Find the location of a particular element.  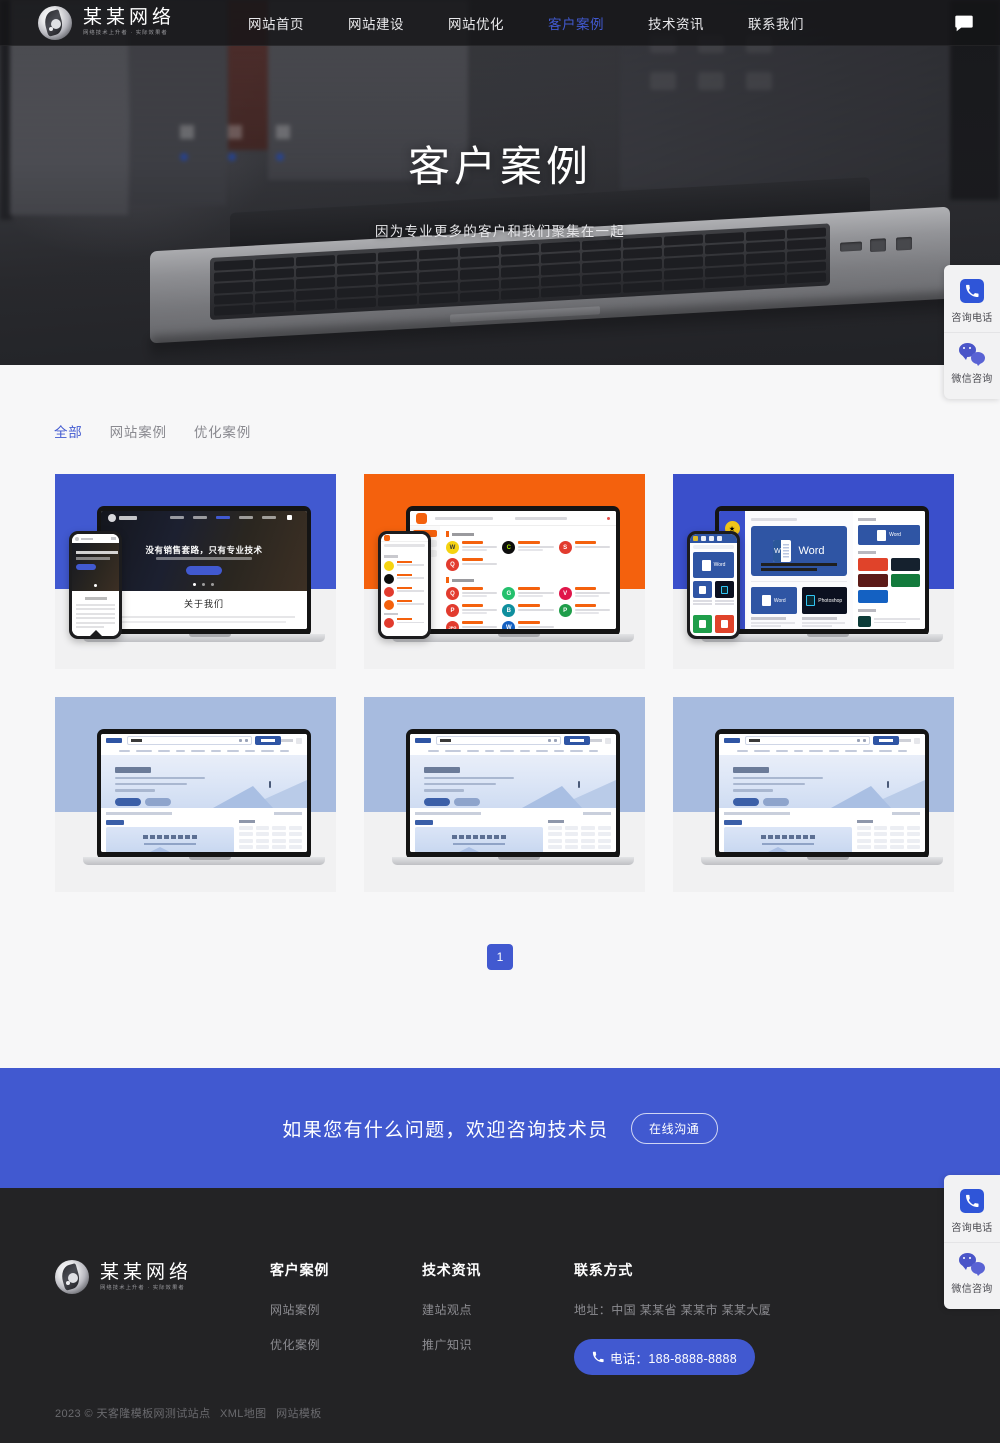

logo-tagline: 网络技术上升者 · 实际效果者 is located at coordinates (125, 33).